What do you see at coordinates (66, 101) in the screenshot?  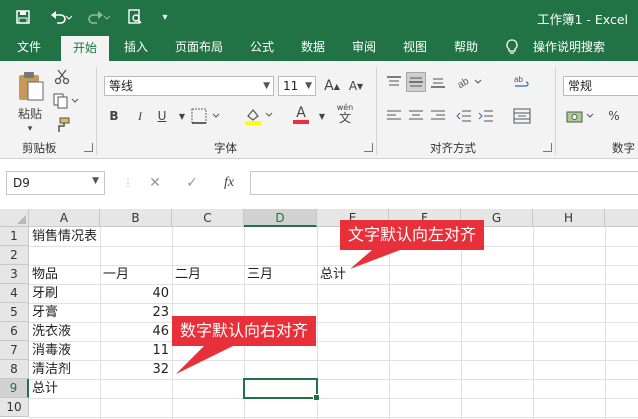 I see `copy-icon` at bounding box center [66, 101].